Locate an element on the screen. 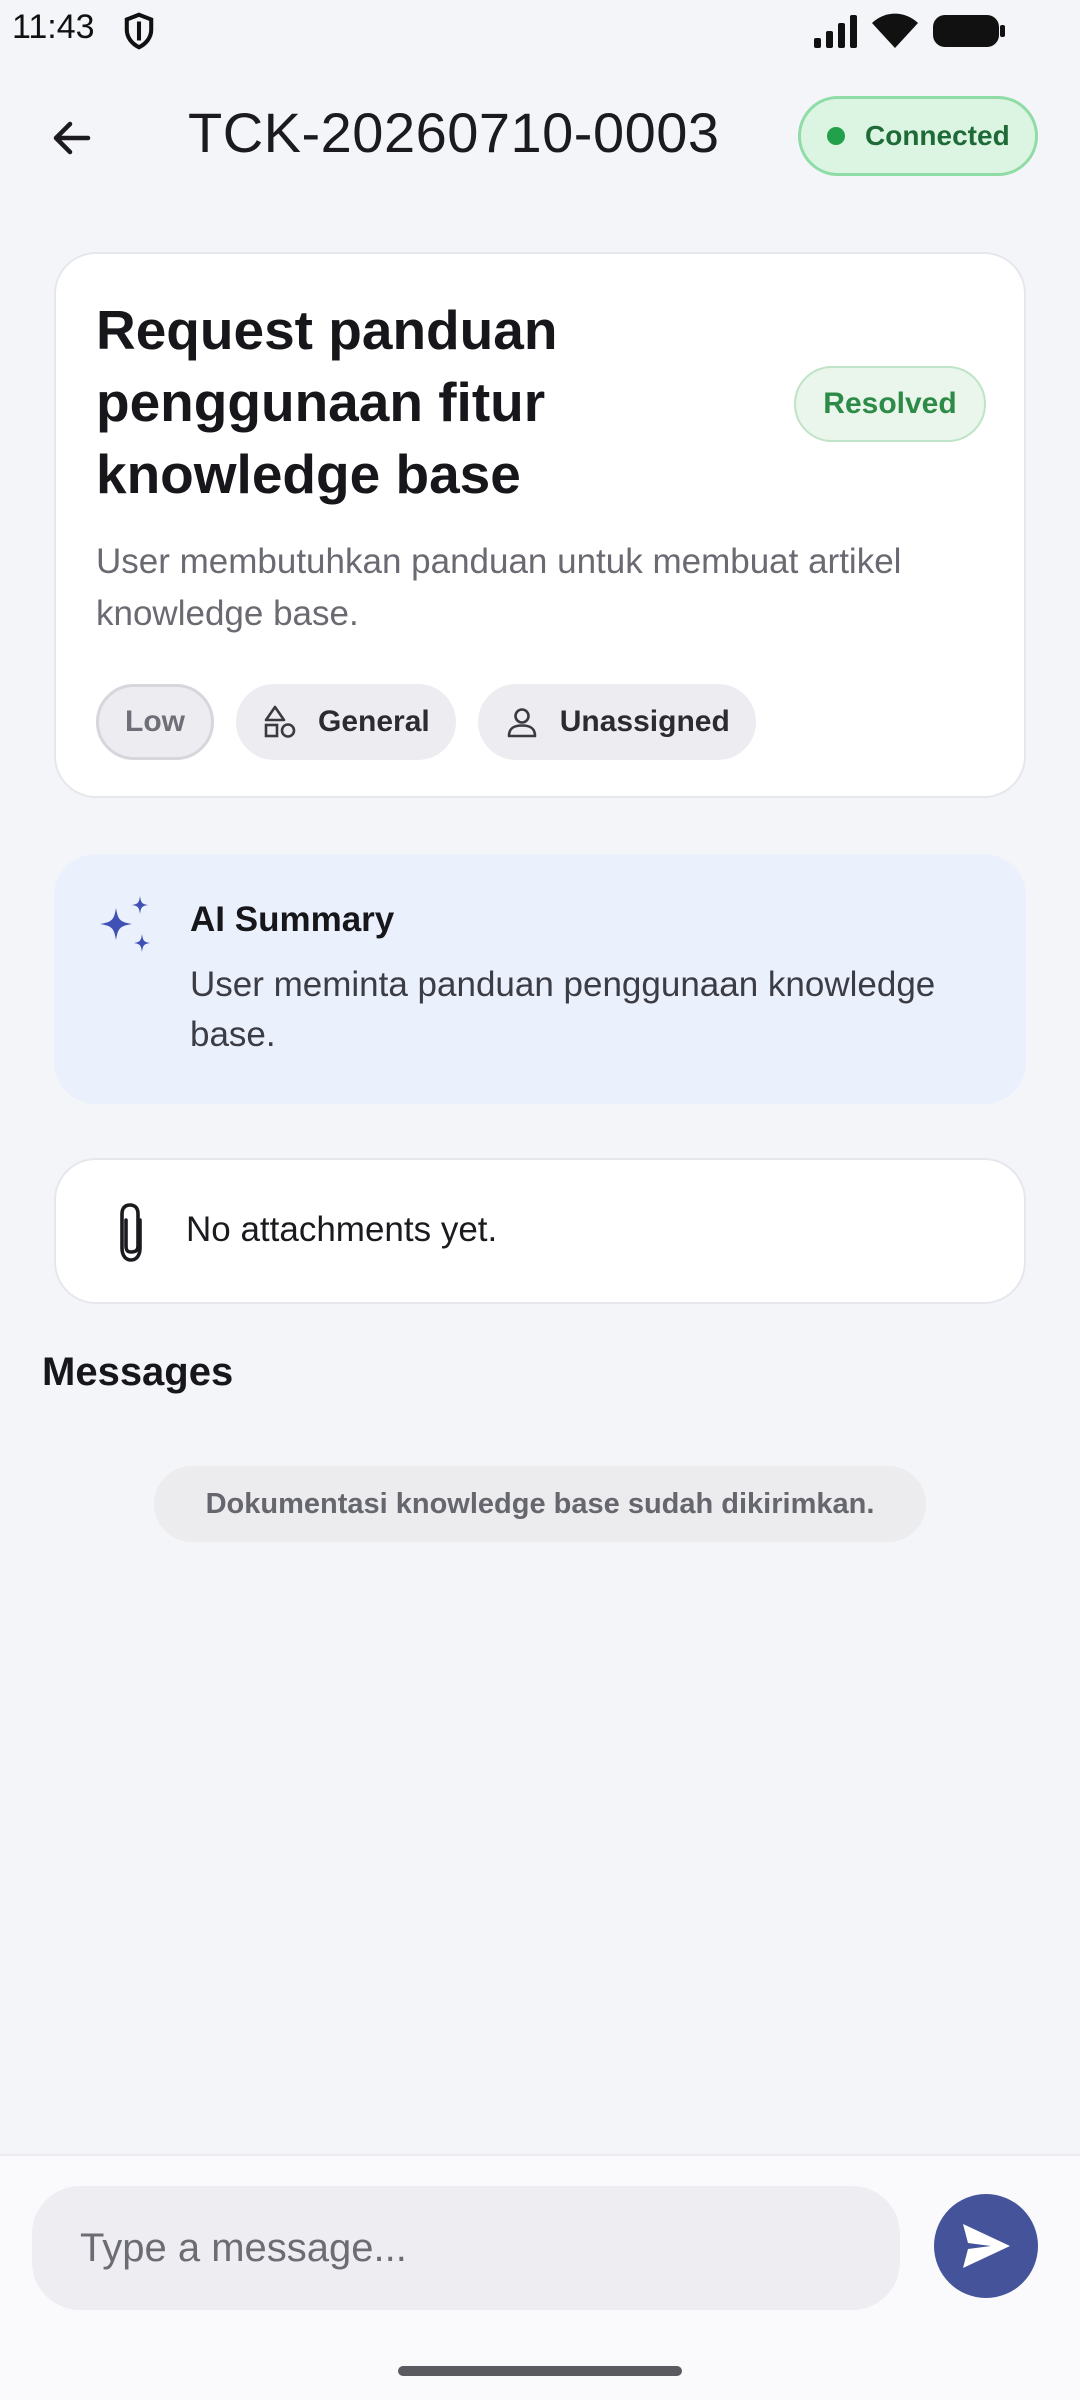  back-button is located at coordinates (72, 138).